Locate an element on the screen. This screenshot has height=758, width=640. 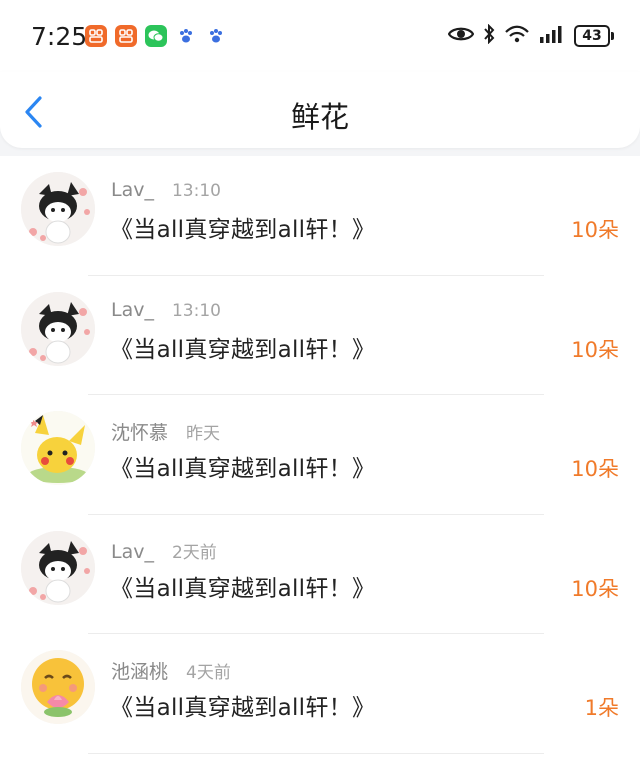
emoji-avatar is located at coordinates (58, 687).